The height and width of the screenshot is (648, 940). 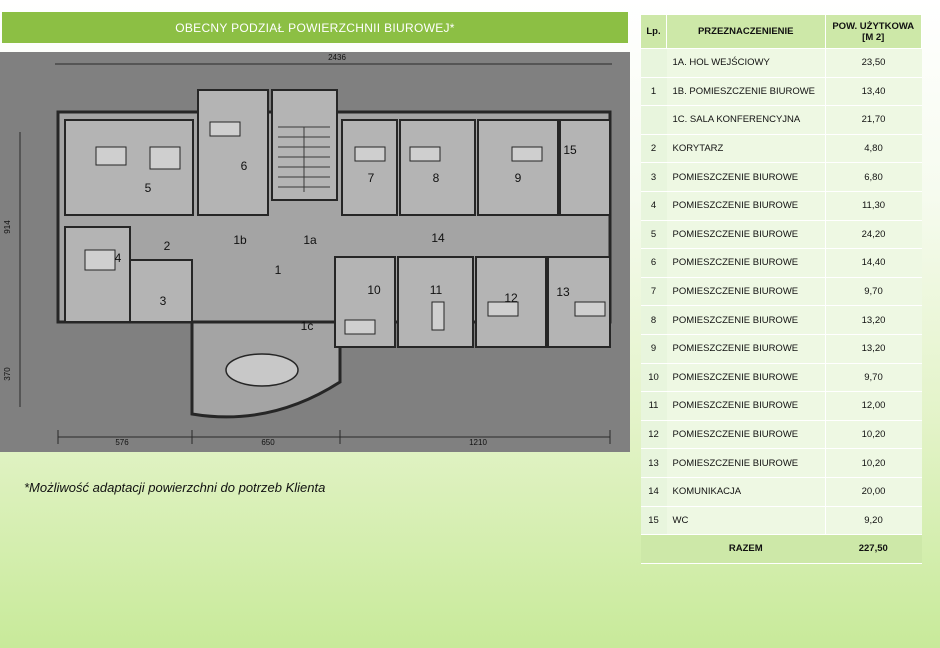 What do you see at coordinates (653, 291) in the screenshot?
I see `row-lp: 7` at bounding box center [653, 291].